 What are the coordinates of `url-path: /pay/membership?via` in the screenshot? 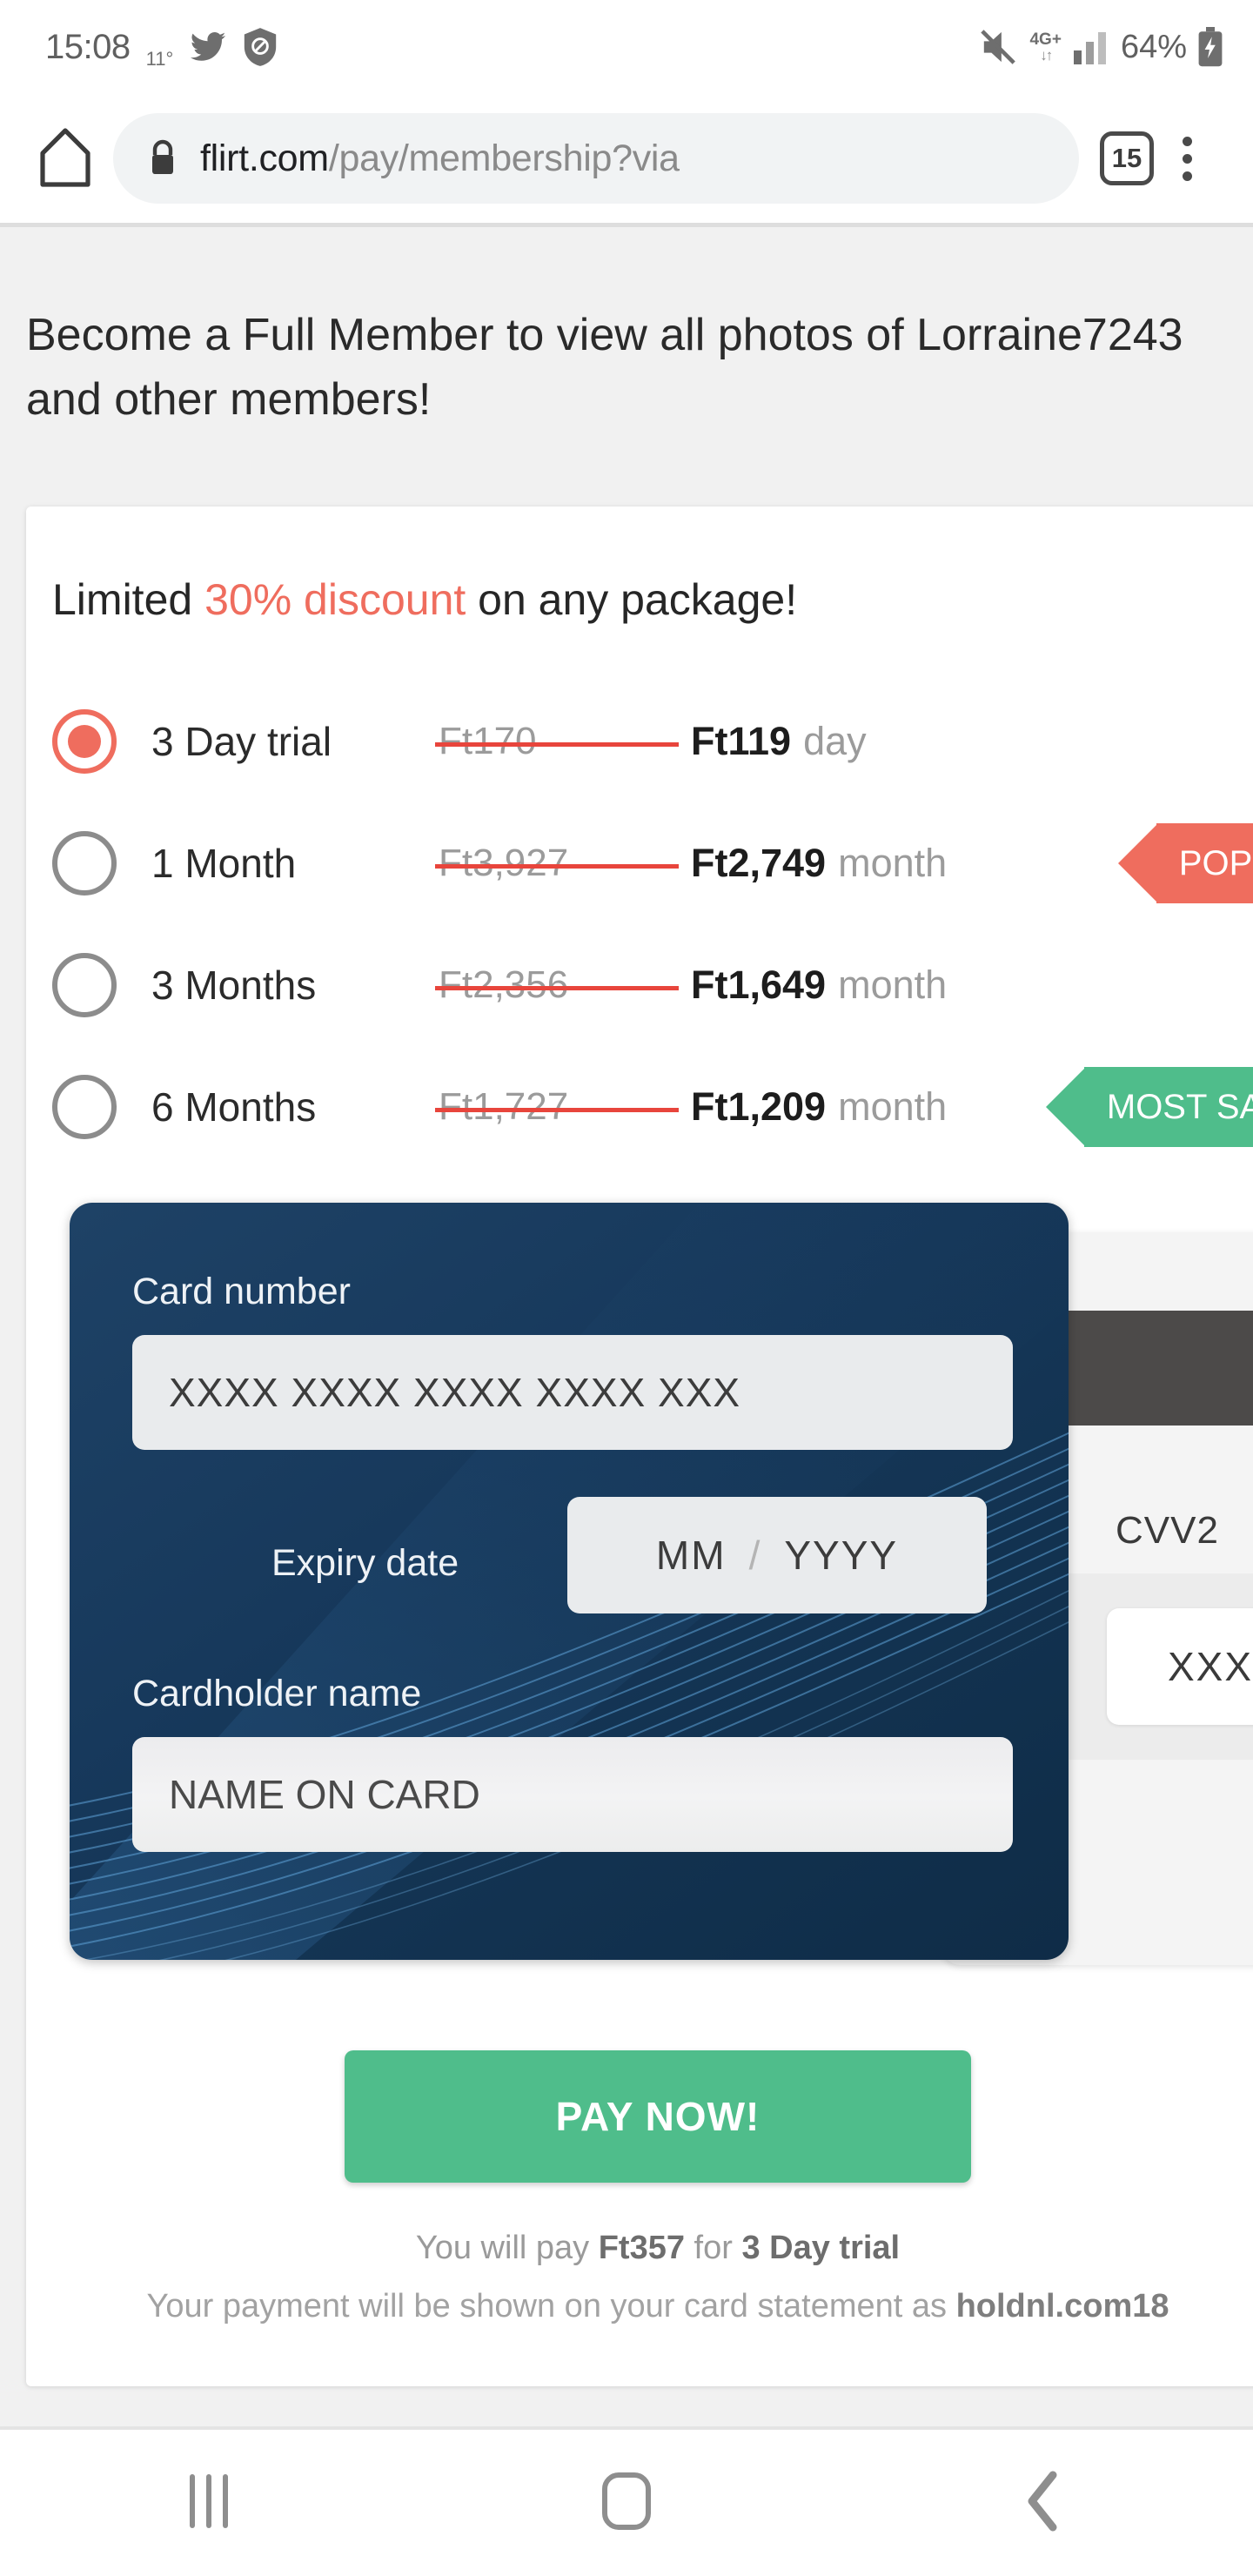 It's located at (504, 158).